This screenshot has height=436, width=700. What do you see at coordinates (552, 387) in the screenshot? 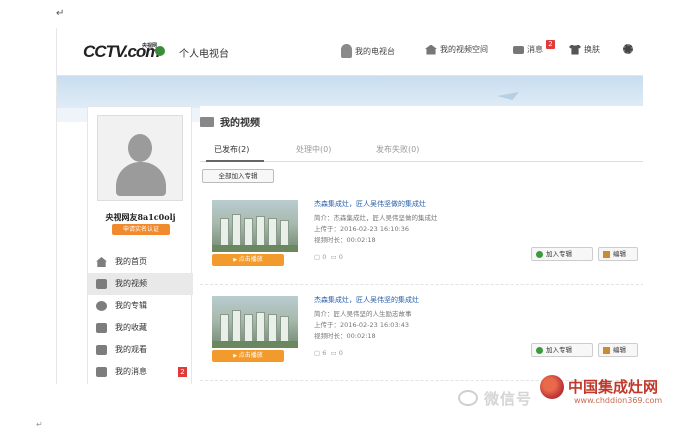
I see `brand-logo-icon` at bounding box center [552, 387].